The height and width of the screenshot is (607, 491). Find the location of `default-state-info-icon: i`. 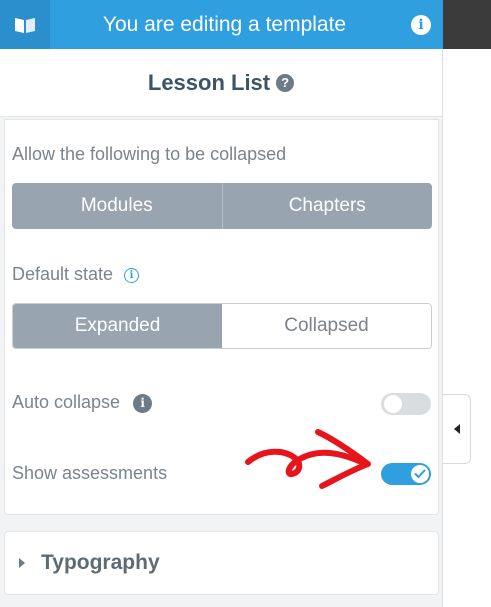

default-state-info-icon: i is located at coordinates (132, 275).